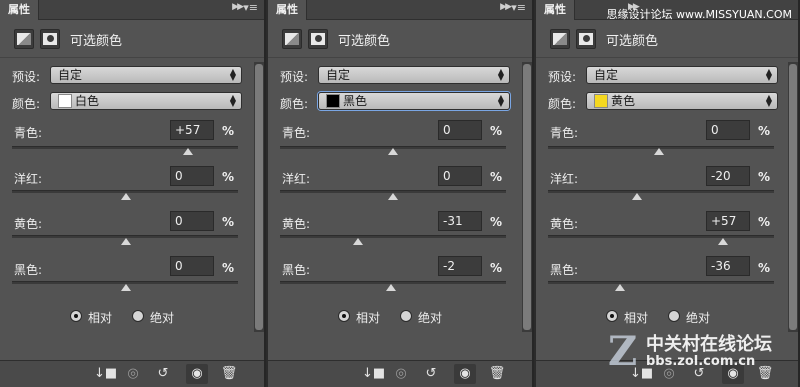 The image size is (800, 387). Describe the element at coordinates (65, 101) in the screenshot. I see `color-swatch` at that location.